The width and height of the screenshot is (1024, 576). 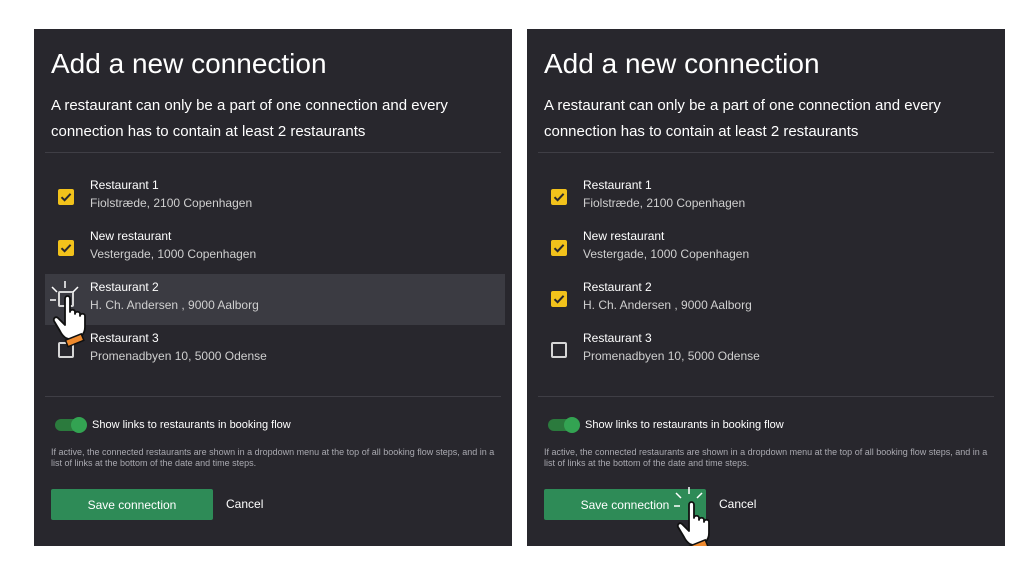 I want to click on restaurant-name: Restaurant 3, so click(x=617, y=338).